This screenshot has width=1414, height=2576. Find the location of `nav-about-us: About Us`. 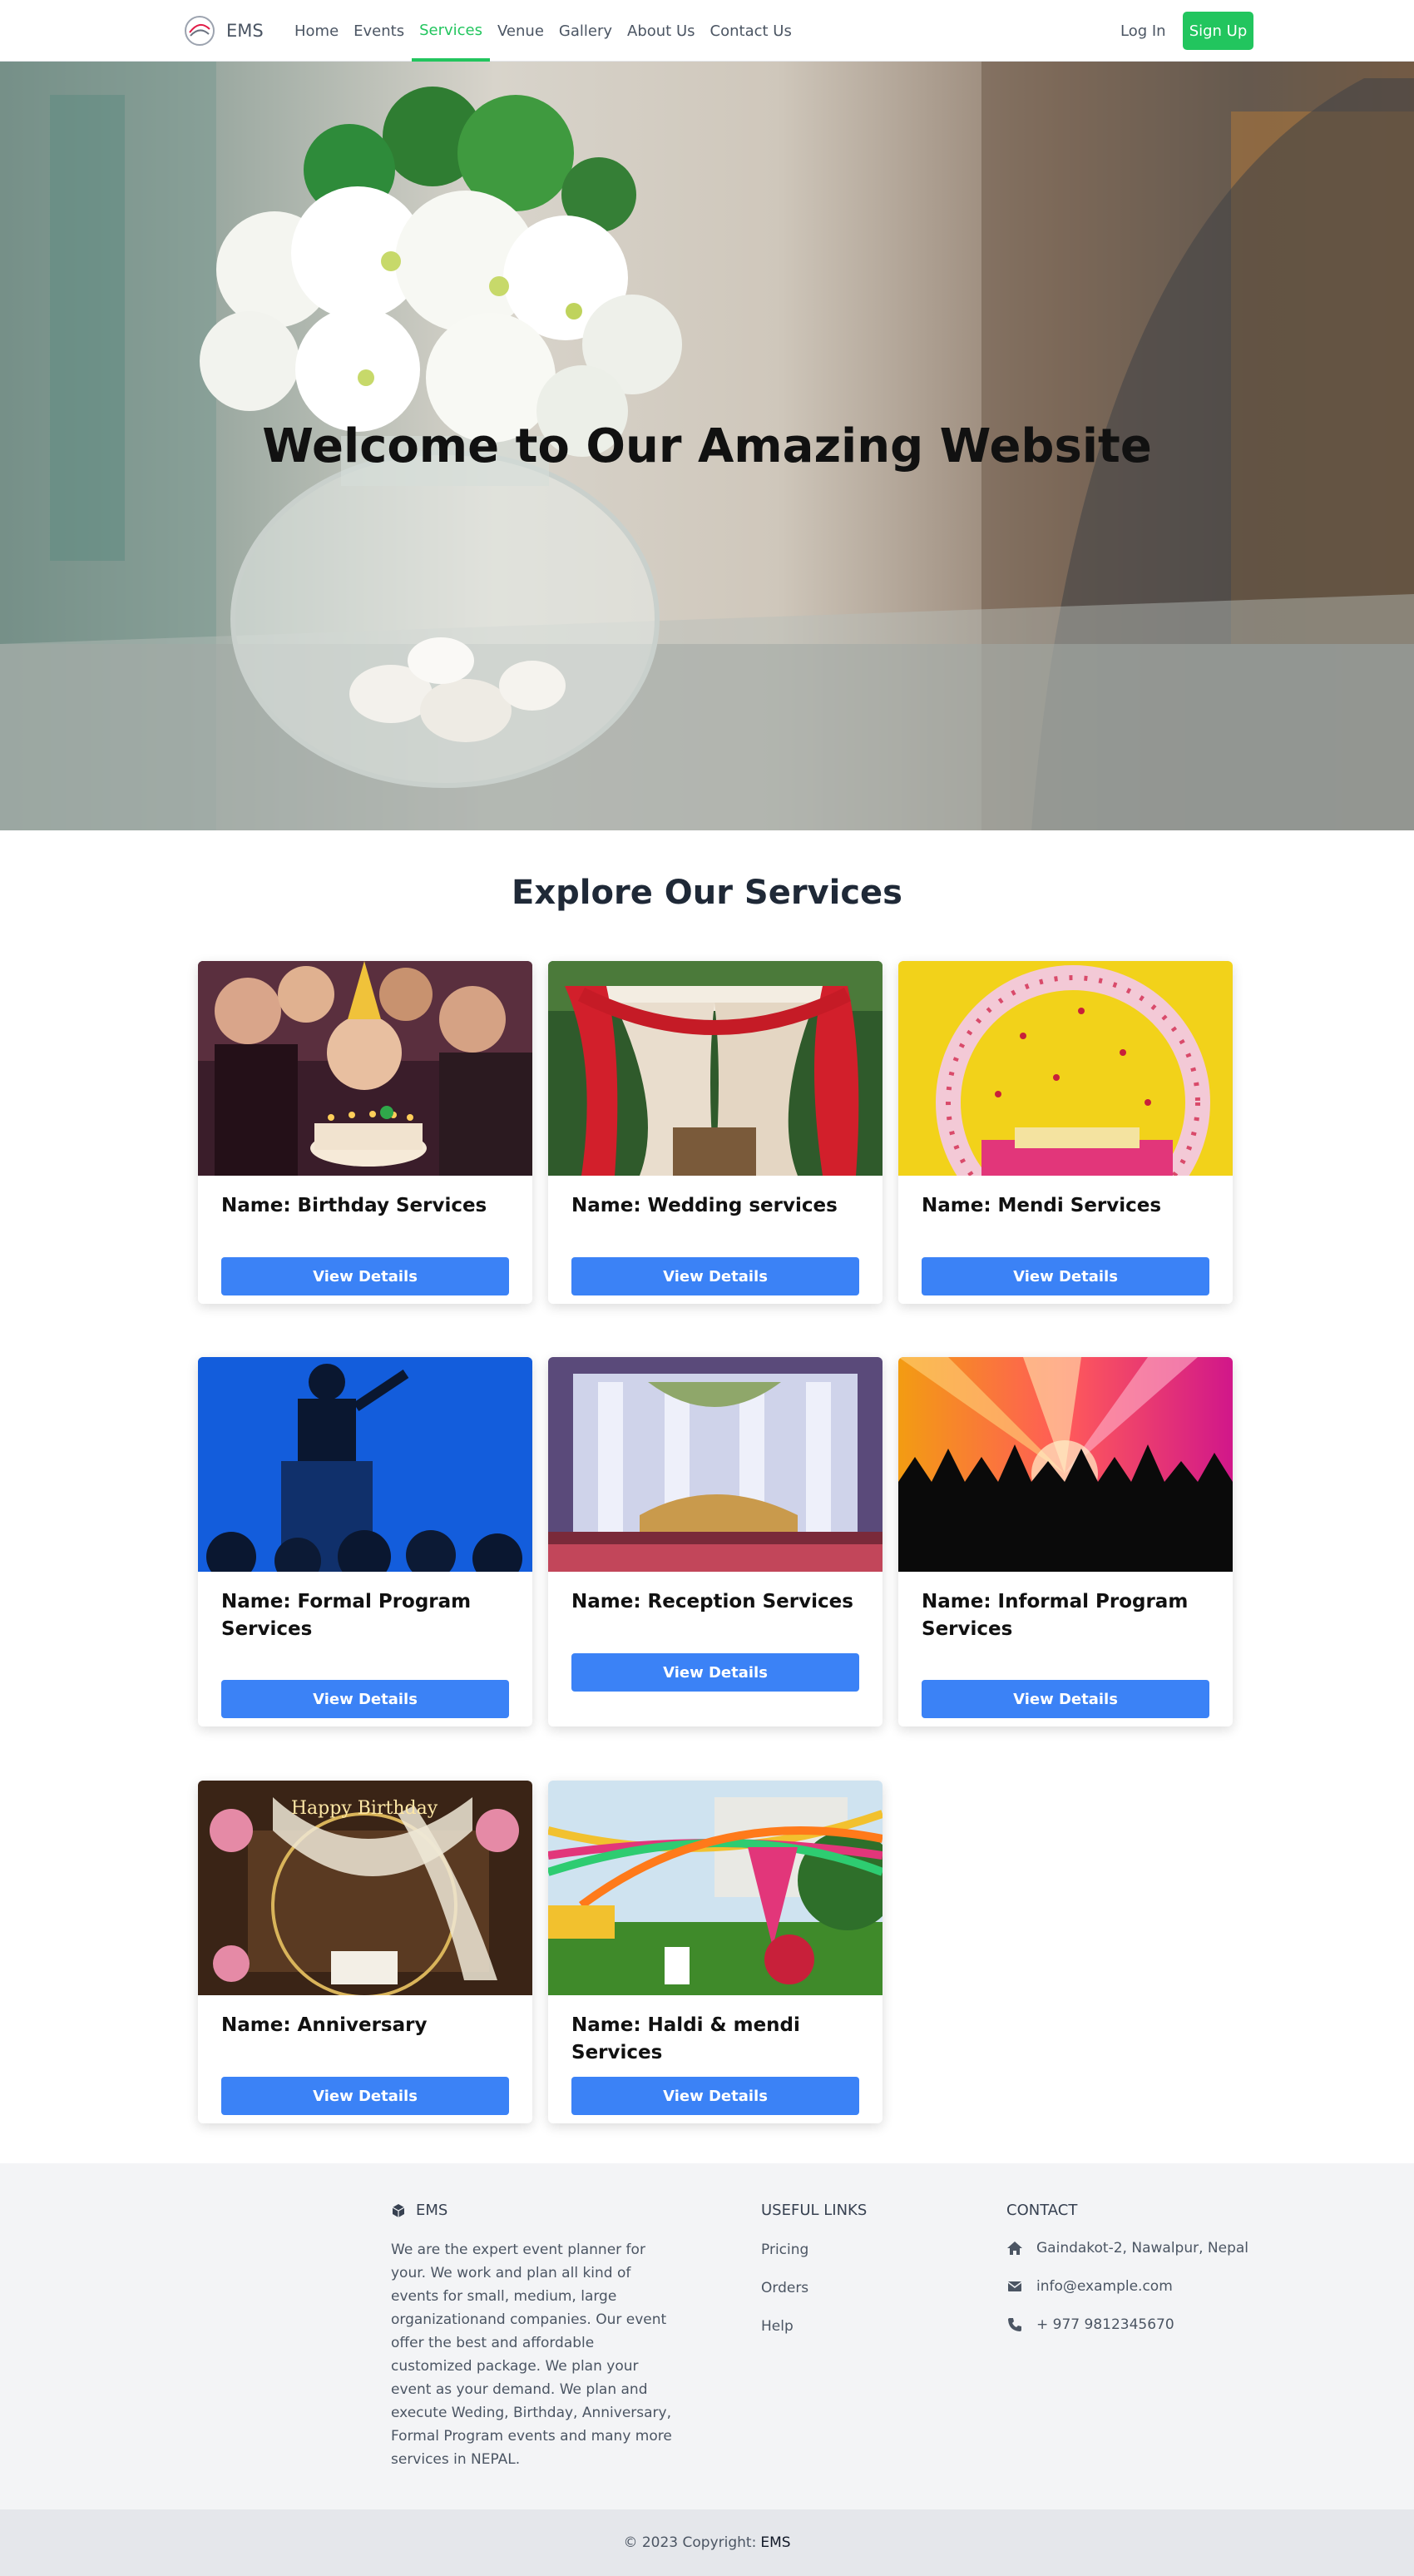

nav-about-us: About Us is located at coordinates (661, 31).